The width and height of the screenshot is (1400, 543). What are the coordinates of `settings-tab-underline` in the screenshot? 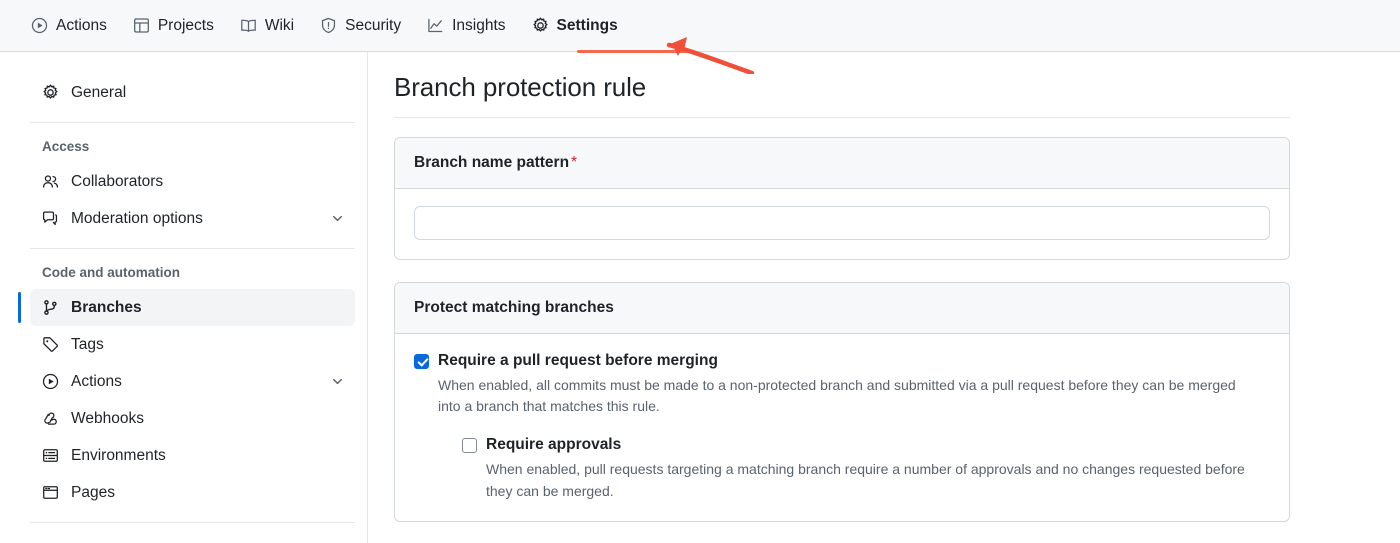 It's located at (636, 51).